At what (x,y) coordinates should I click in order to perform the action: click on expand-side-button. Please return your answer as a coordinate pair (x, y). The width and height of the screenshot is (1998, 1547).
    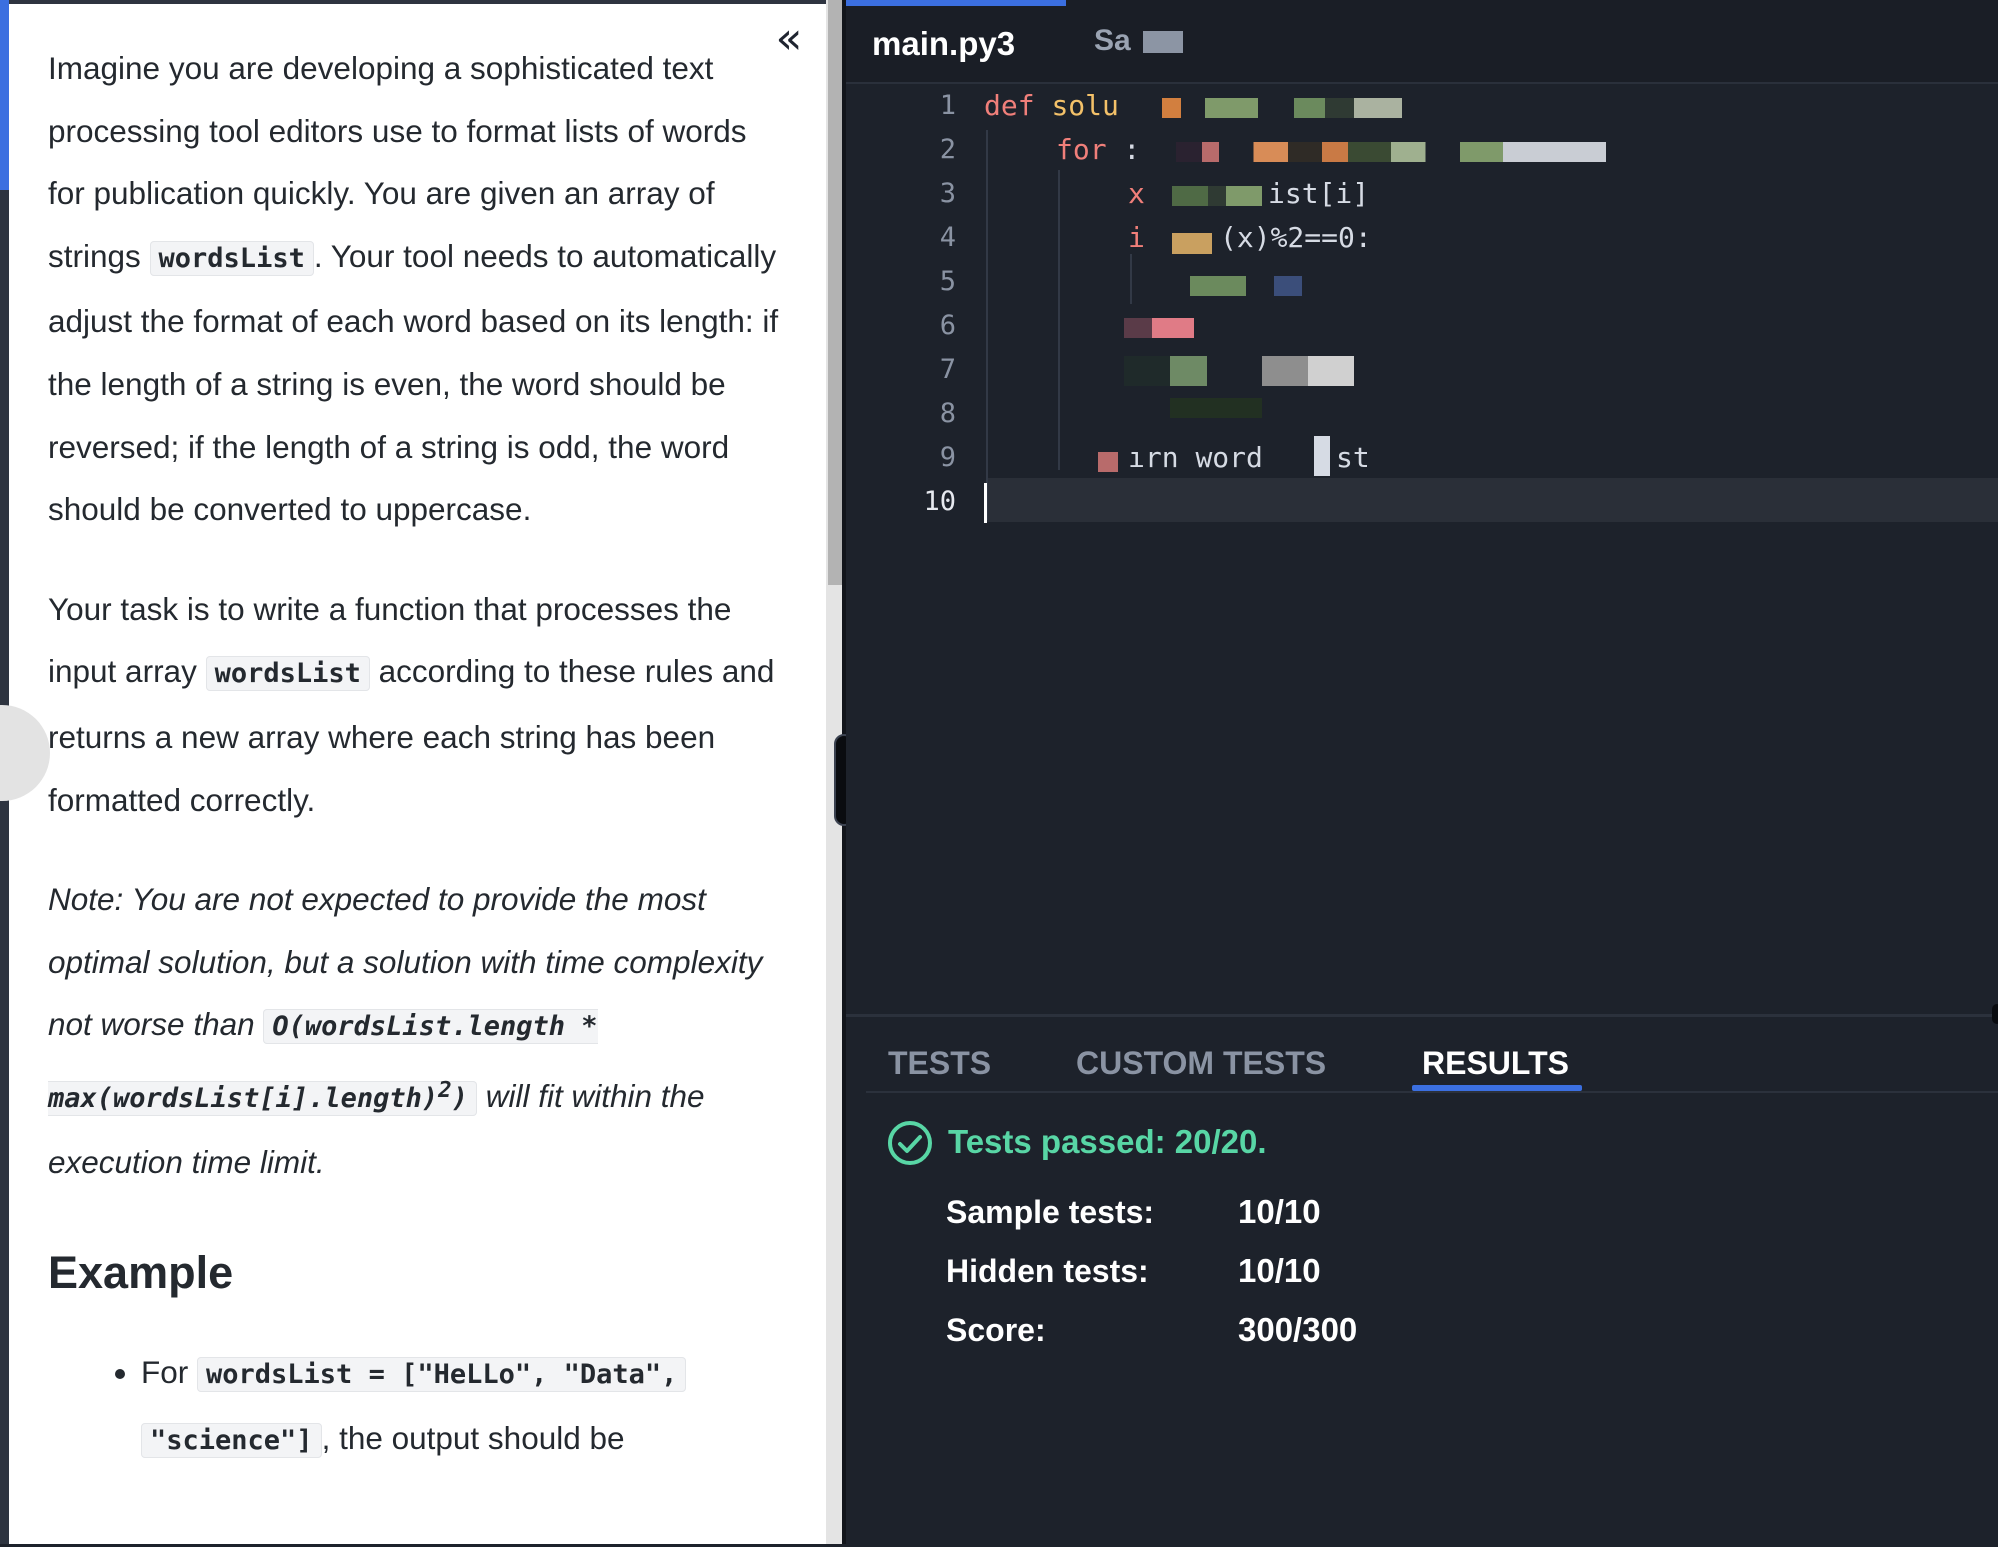
    Looking at the image, I should click on (25, 753).